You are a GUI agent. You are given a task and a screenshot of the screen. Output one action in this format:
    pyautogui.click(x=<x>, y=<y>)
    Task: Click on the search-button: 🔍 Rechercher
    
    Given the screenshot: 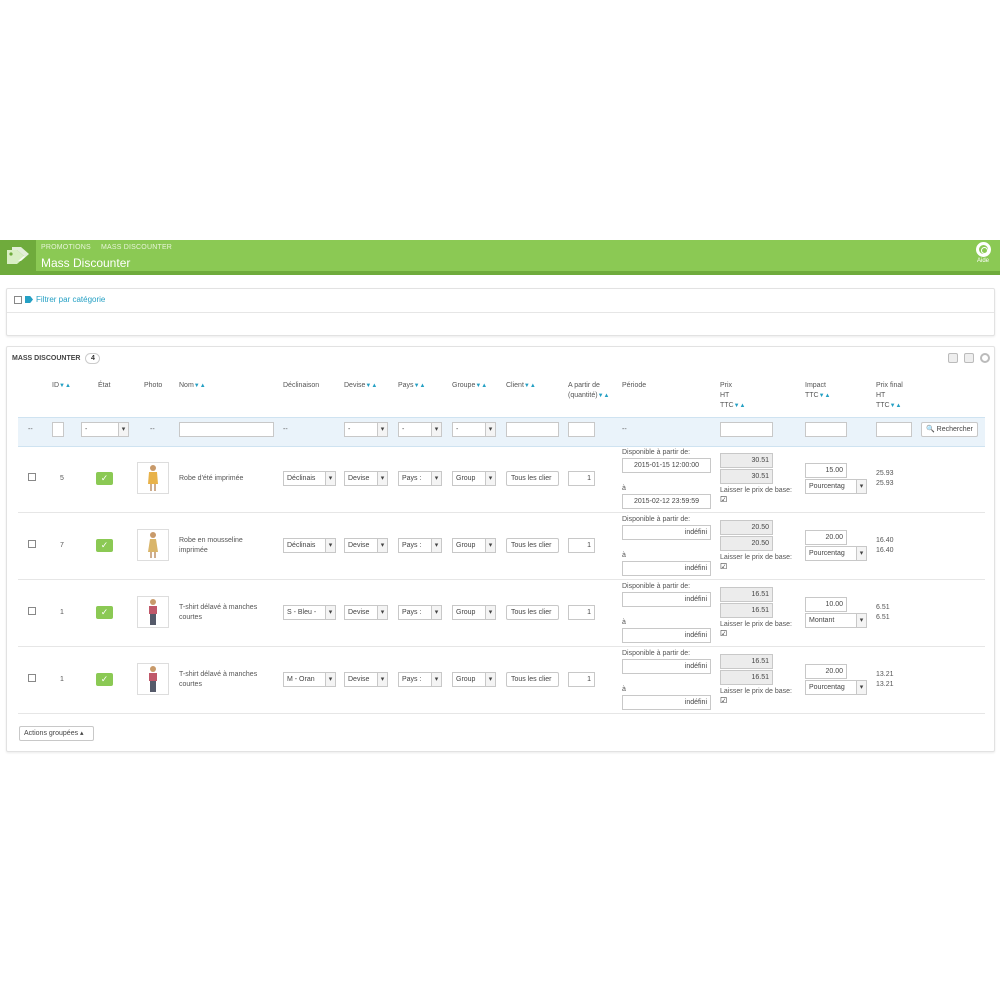 What is the action you would take?
    pyautogui.click(x=949, y=429)
    